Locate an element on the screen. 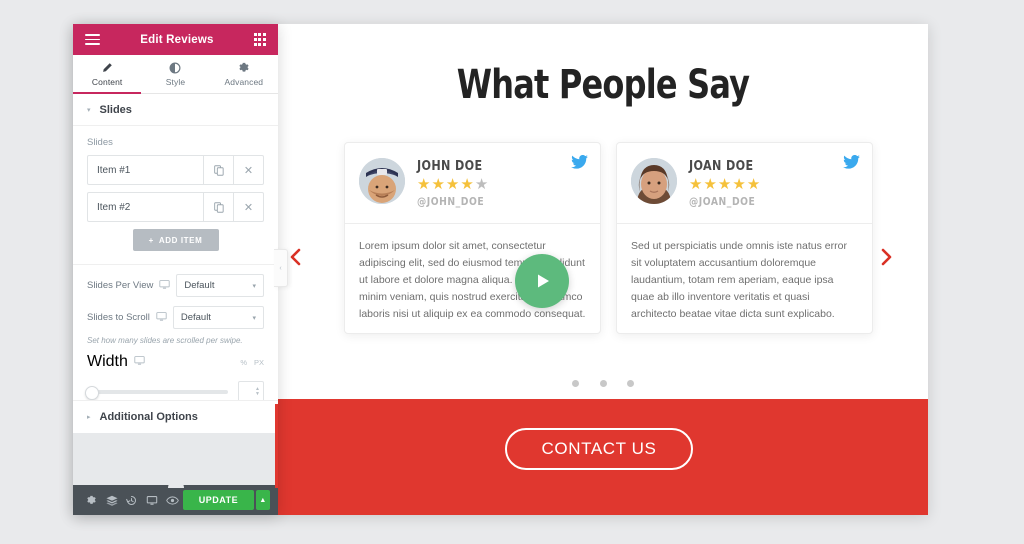 This screenshot has height=544, width=1024. contact-us-button: CONTACT US is located at coordinates (599, 449).